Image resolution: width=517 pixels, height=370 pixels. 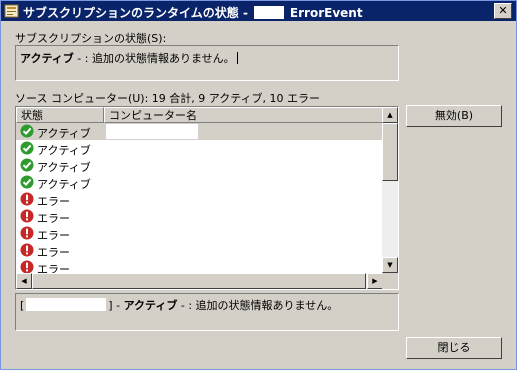 I want to click on open-bracket: [, so click(x=22, y=305).